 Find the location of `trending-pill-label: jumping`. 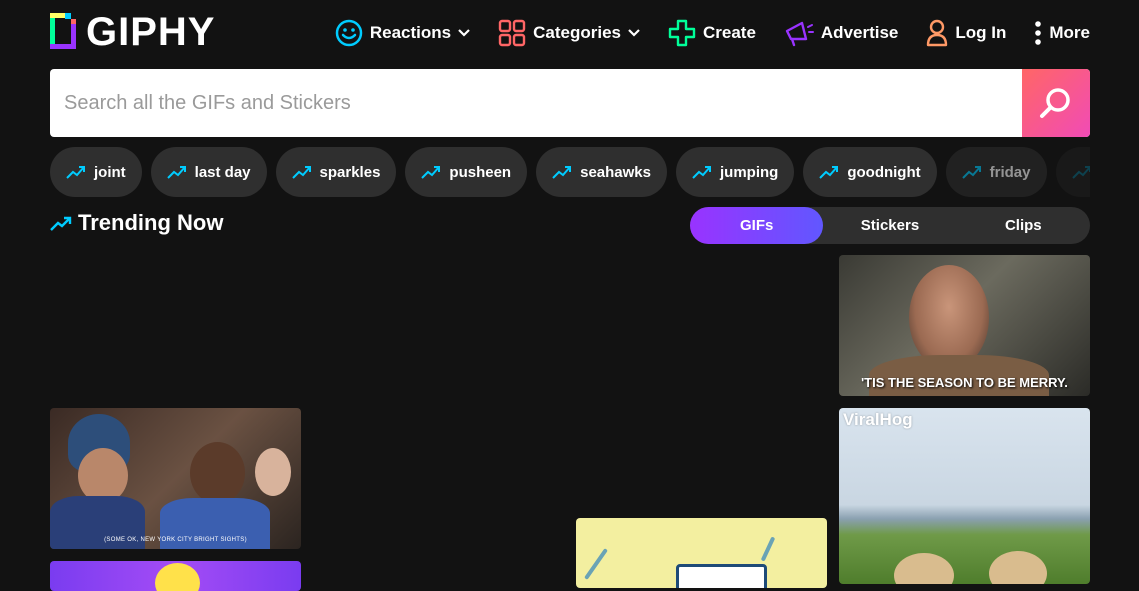

trending-pill-label: jumping is located at coordinates (749, 172).